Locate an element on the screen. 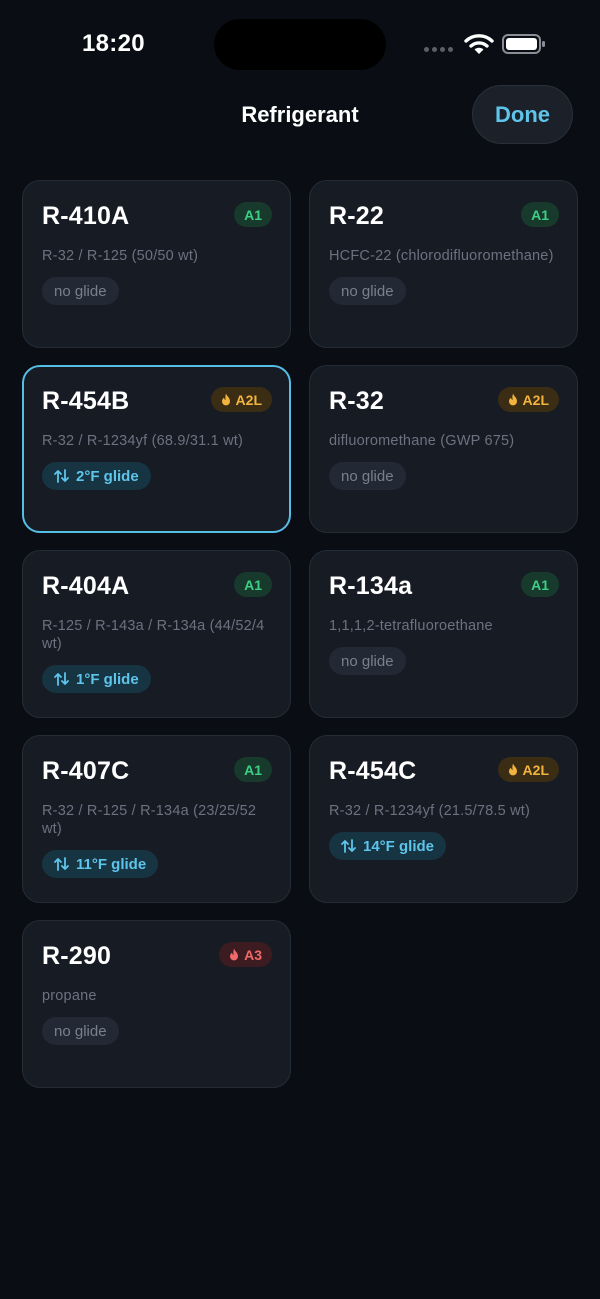 The width and height of the screenshot is (600, 1299). refrigerant-description: difluoromethane (GWP 675) is located at coordinates (422, 441).